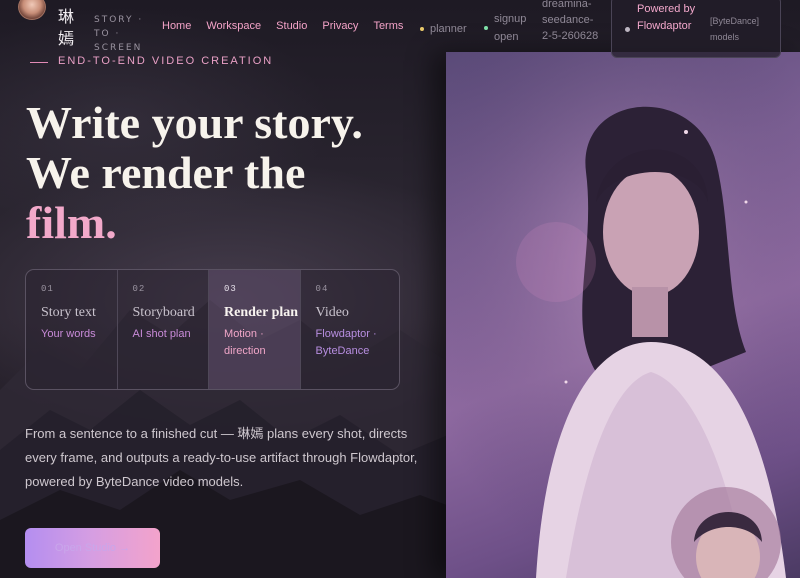 Image resolution: width=800 pixels, height=578 pixels. Describe the element at coordinates (340, 26) in the screenshot. I see `nav-privacy: Privacy` at that location.